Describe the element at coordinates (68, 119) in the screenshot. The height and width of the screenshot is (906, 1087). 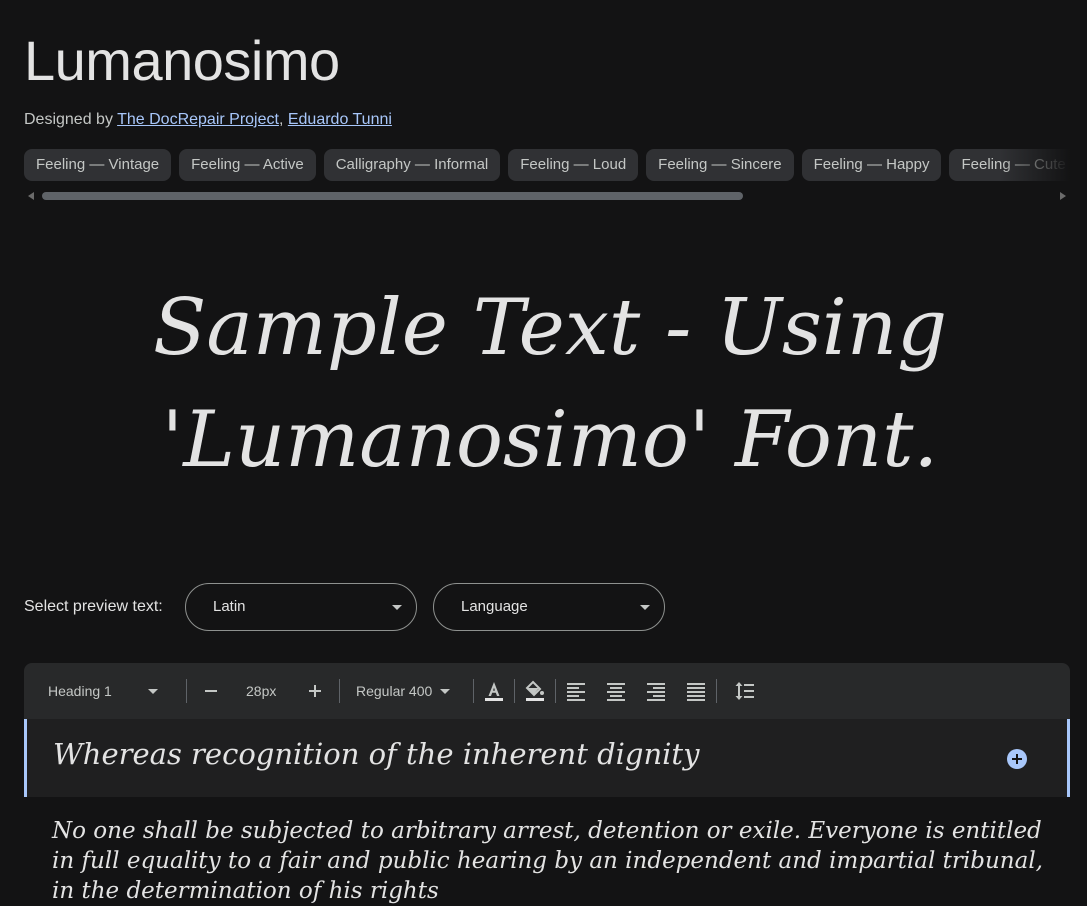
I see `designed-by-label: Designed by` at that location.